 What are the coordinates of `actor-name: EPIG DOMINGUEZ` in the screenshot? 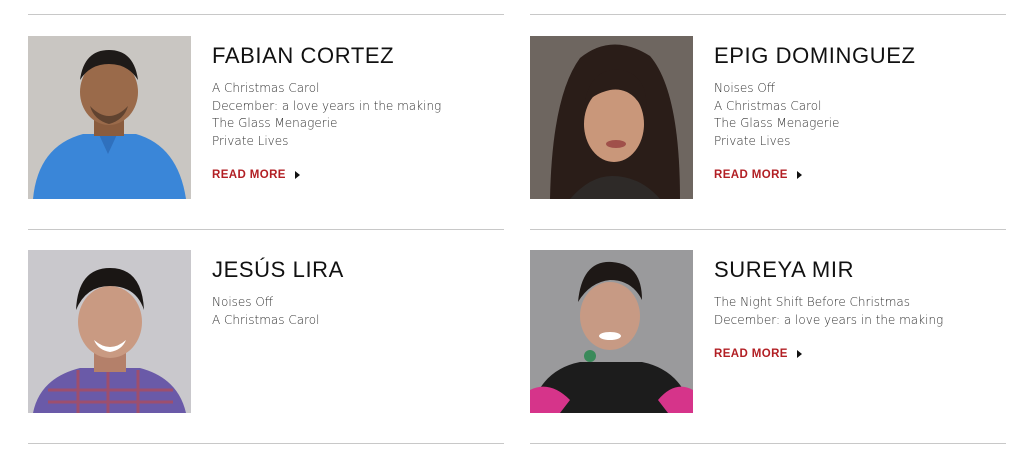 It's located at (815, 55).